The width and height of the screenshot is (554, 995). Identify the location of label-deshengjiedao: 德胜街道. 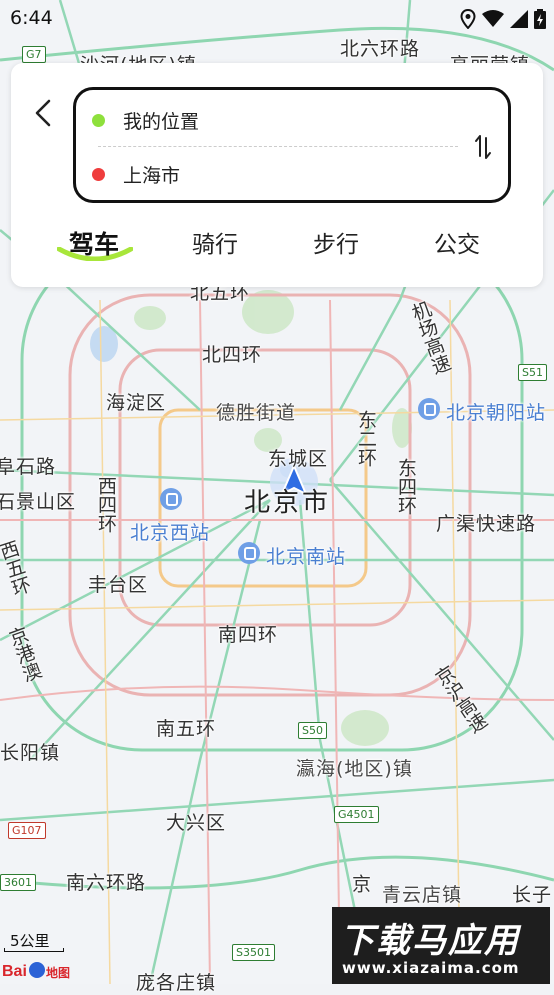
(256, 413).